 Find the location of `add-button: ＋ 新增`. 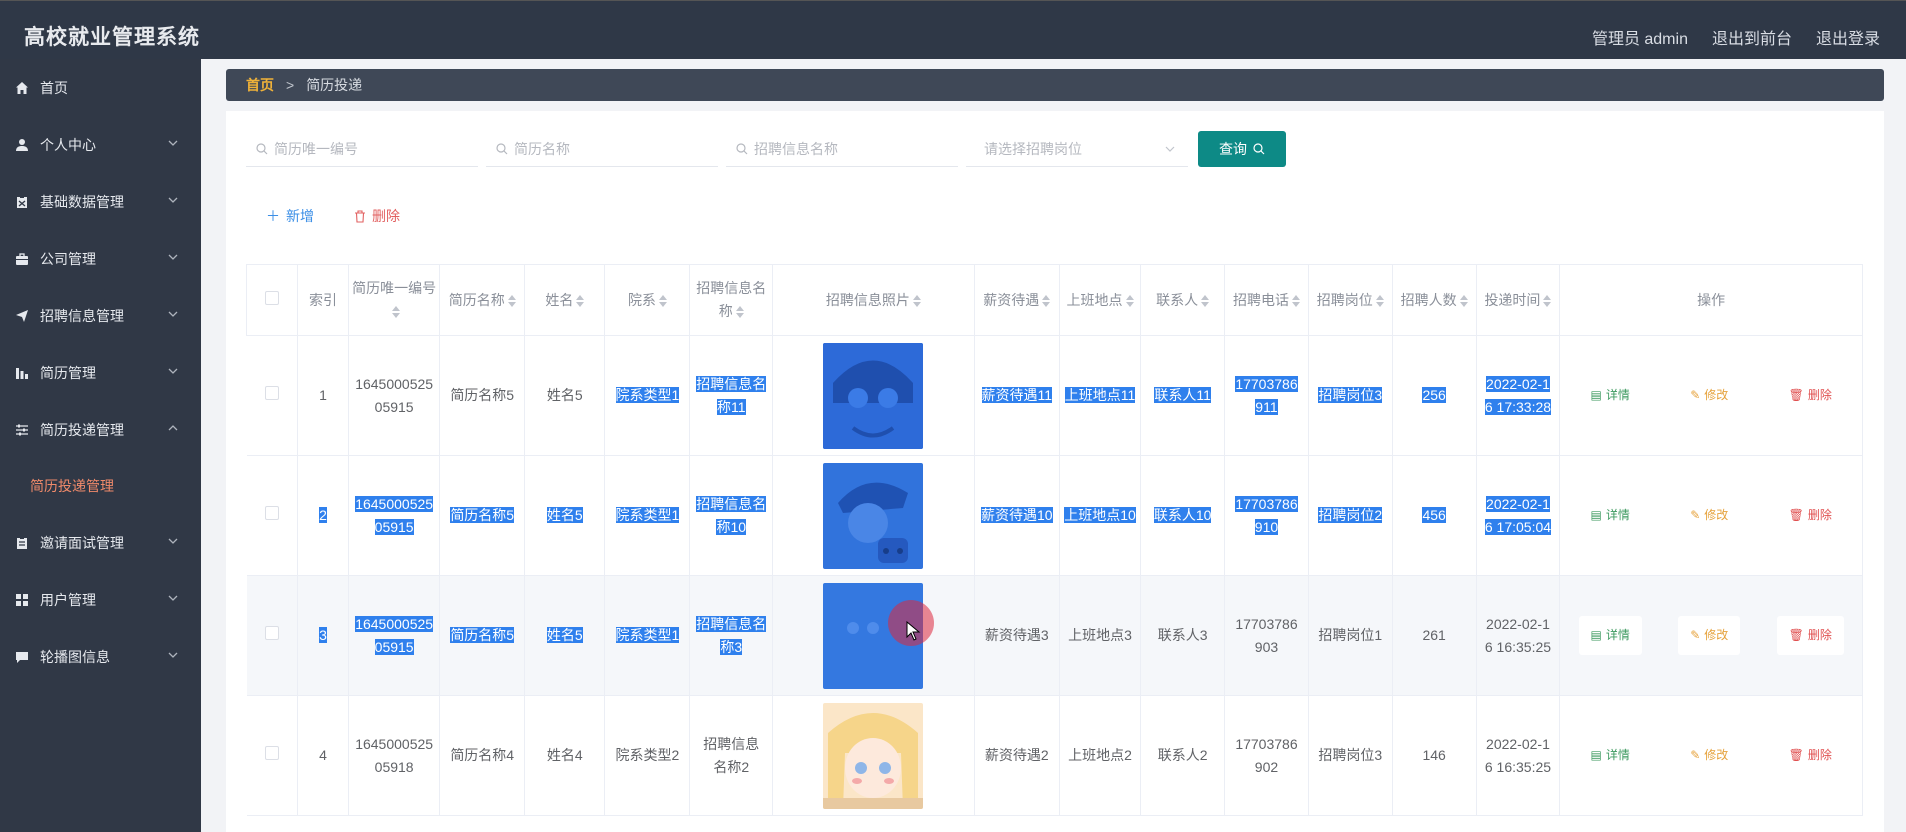

add-button: ＋ 新增 is located at coordinates (290, 216).